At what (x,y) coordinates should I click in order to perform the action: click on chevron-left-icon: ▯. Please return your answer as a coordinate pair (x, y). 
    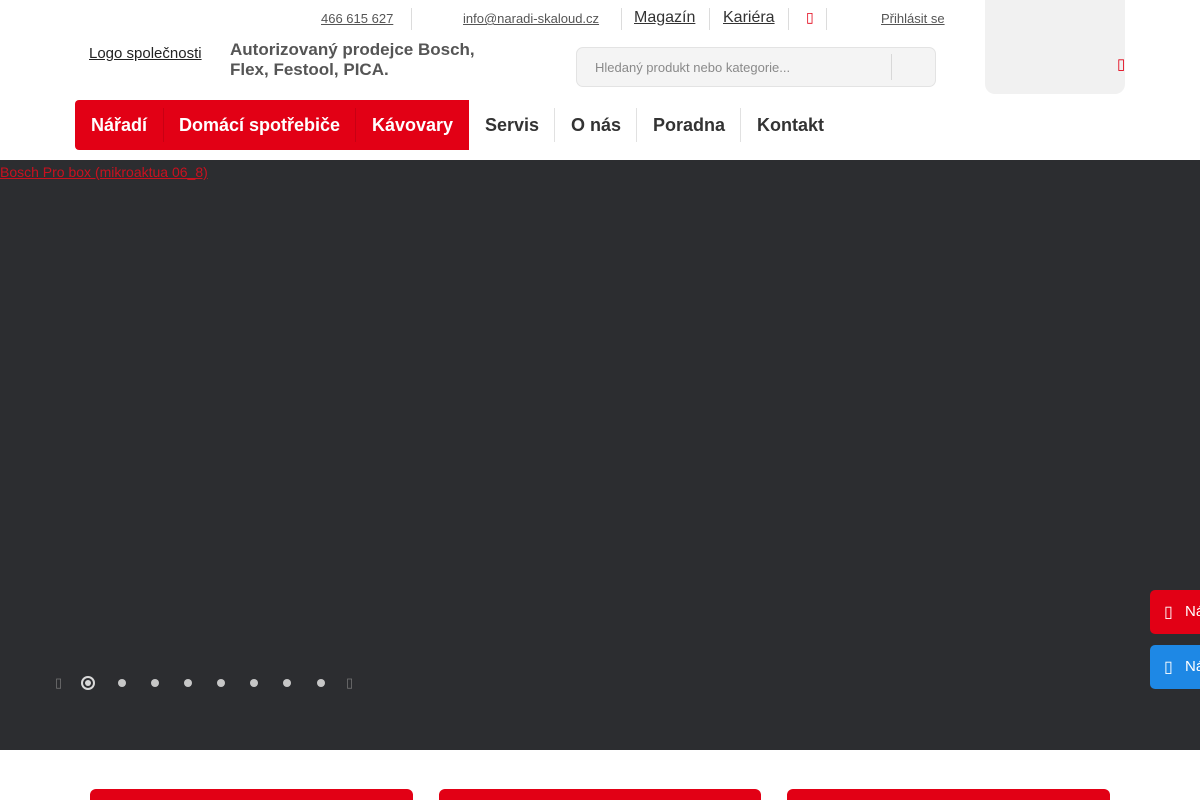
    Looking at the image, I should click on (58, 683).